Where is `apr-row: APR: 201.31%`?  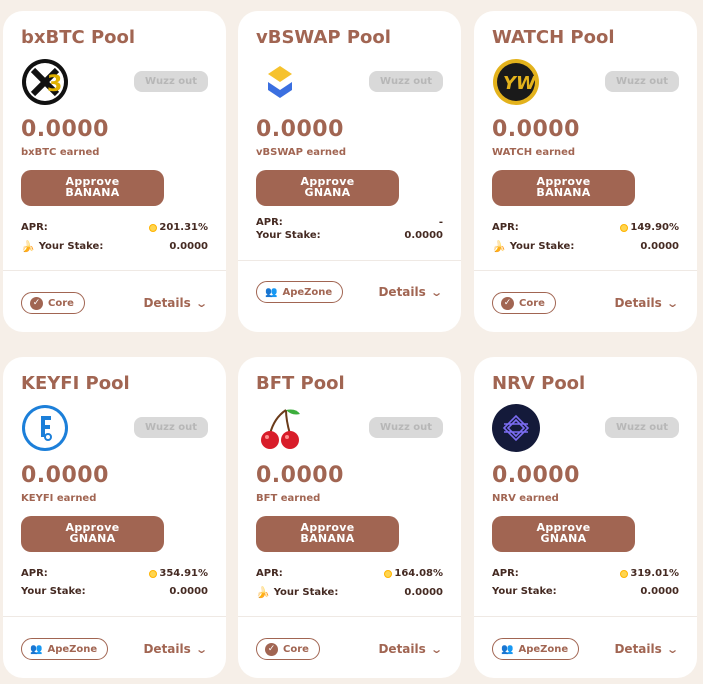
apr-row: APR: 201.31% is located at coordinates (114, 227).